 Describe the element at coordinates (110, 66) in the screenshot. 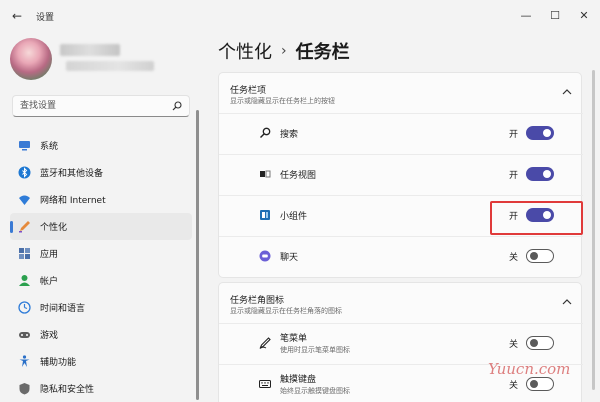

I see `profile-email-blurred` at that location.